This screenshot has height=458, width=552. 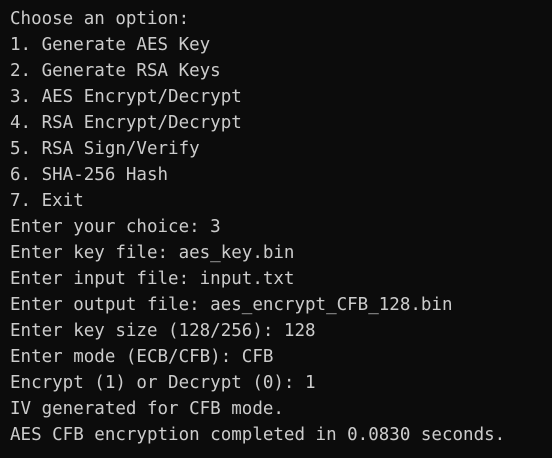 What do you see at coordinates (152, 279) in the screenshot?
I see `input-file-input-line: Enter input file: input.txt` at bounding box center [152, 279].